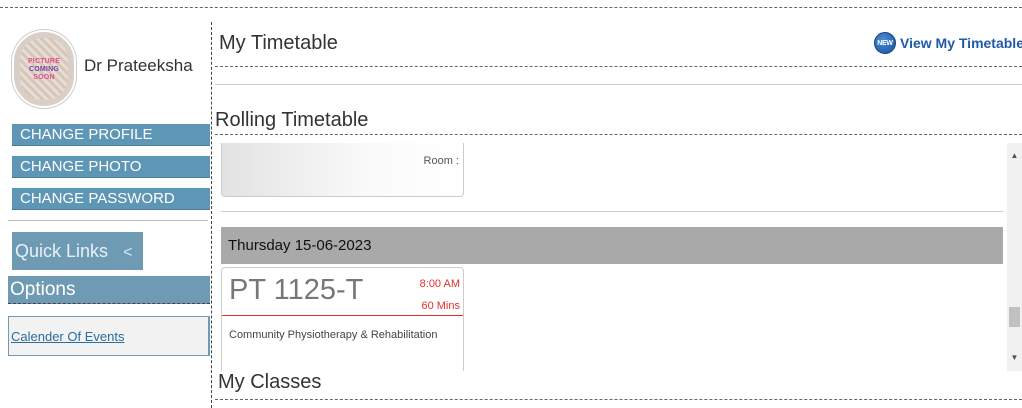  What do you see at coordinates (62, 251) in the screenshot?
I see `quick-links-label: Quick Links` at bounding box center [62, 251].